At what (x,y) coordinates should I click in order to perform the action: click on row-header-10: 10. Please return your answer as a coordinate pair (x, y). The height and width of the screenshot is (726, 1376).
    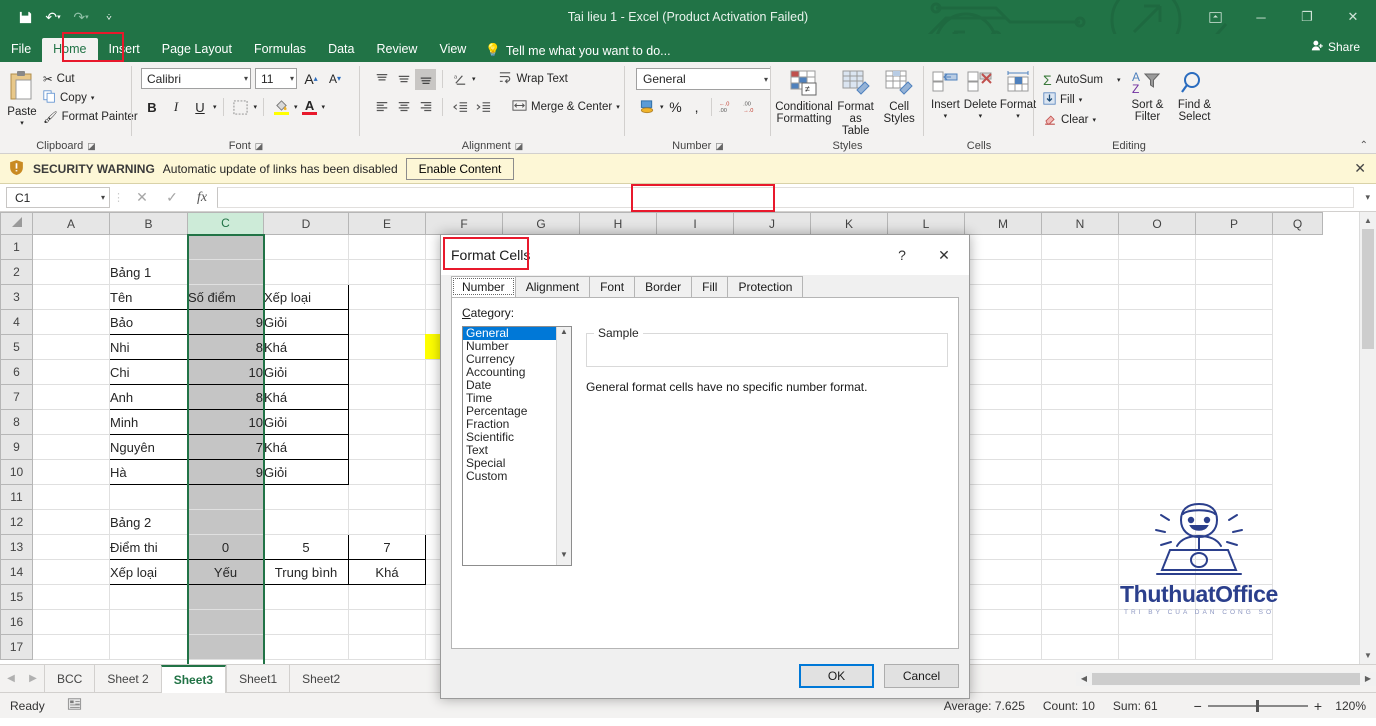
    Looking at the image, I should click on (16, 472).